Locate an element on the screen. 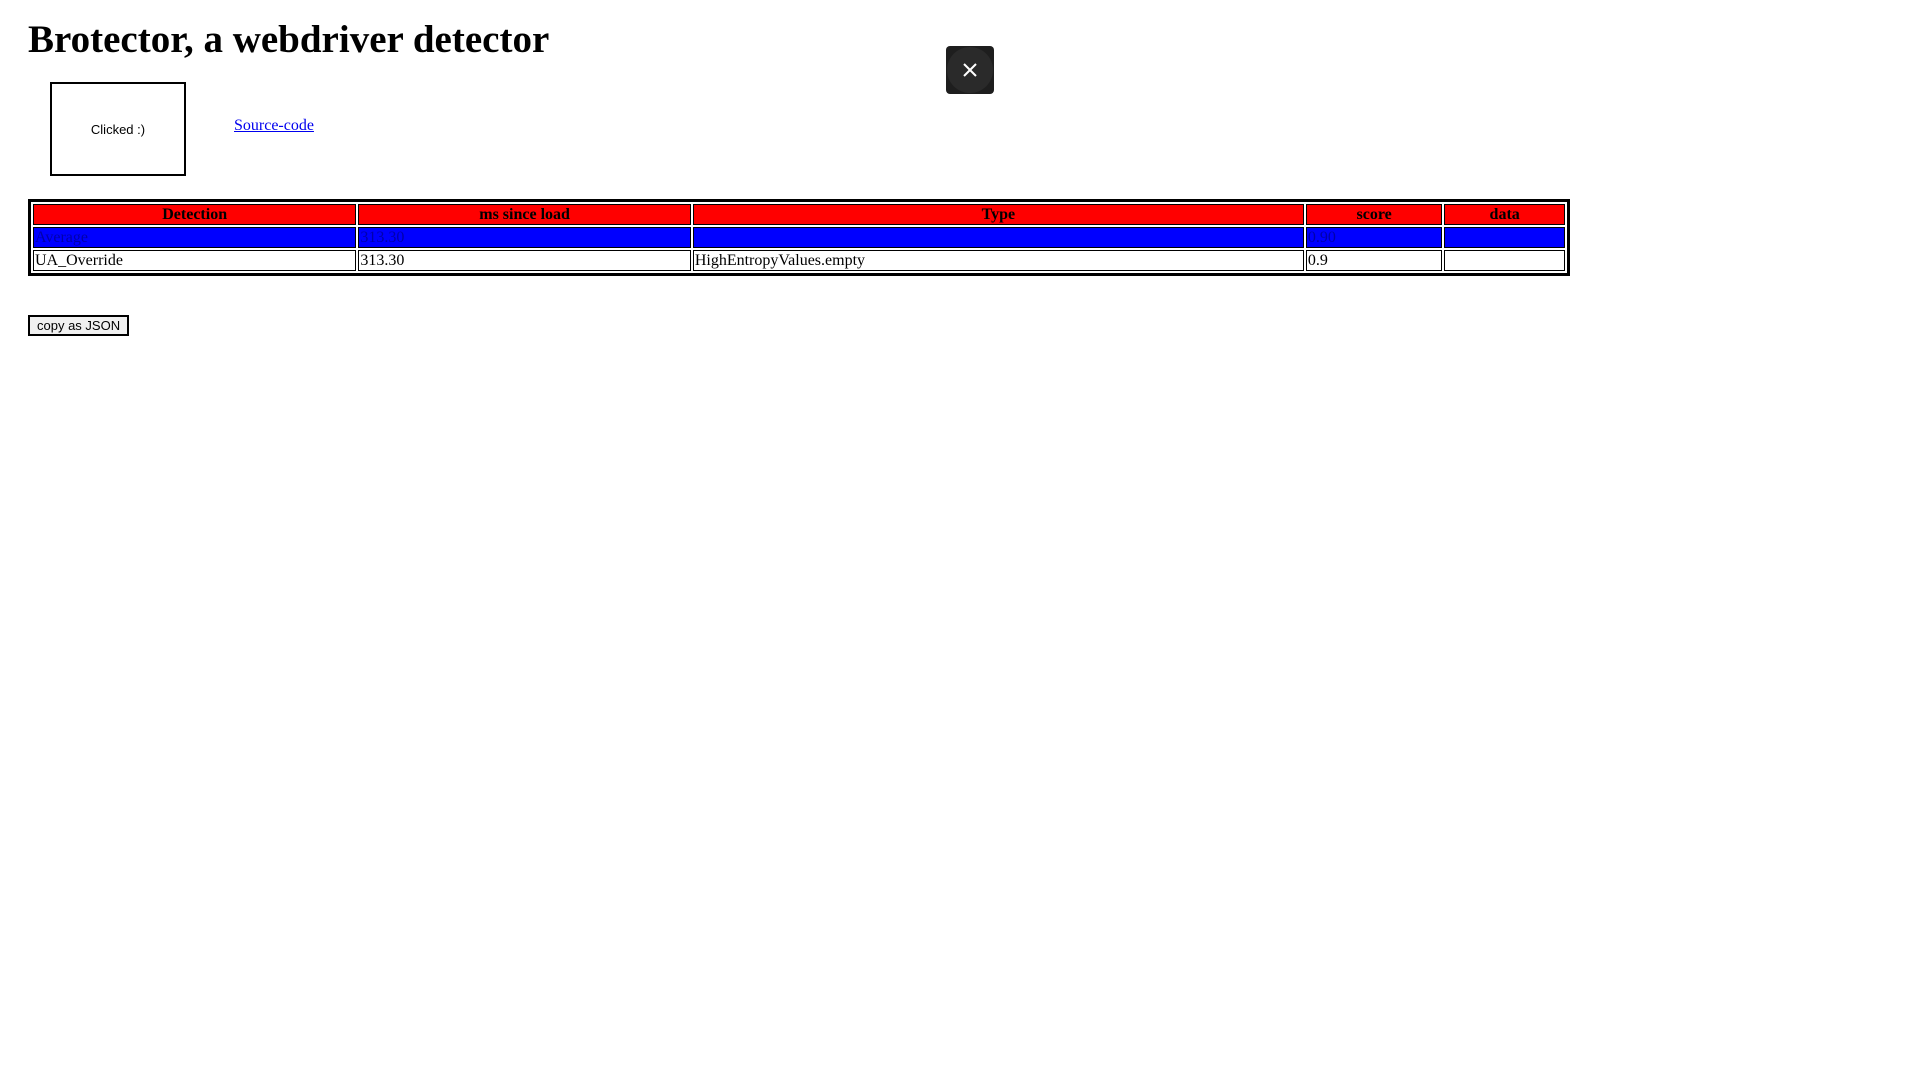 Image resolution: width=1920 pixels, height=1080 pixels. cell-detection: Average is located at coordinates (195, 237).